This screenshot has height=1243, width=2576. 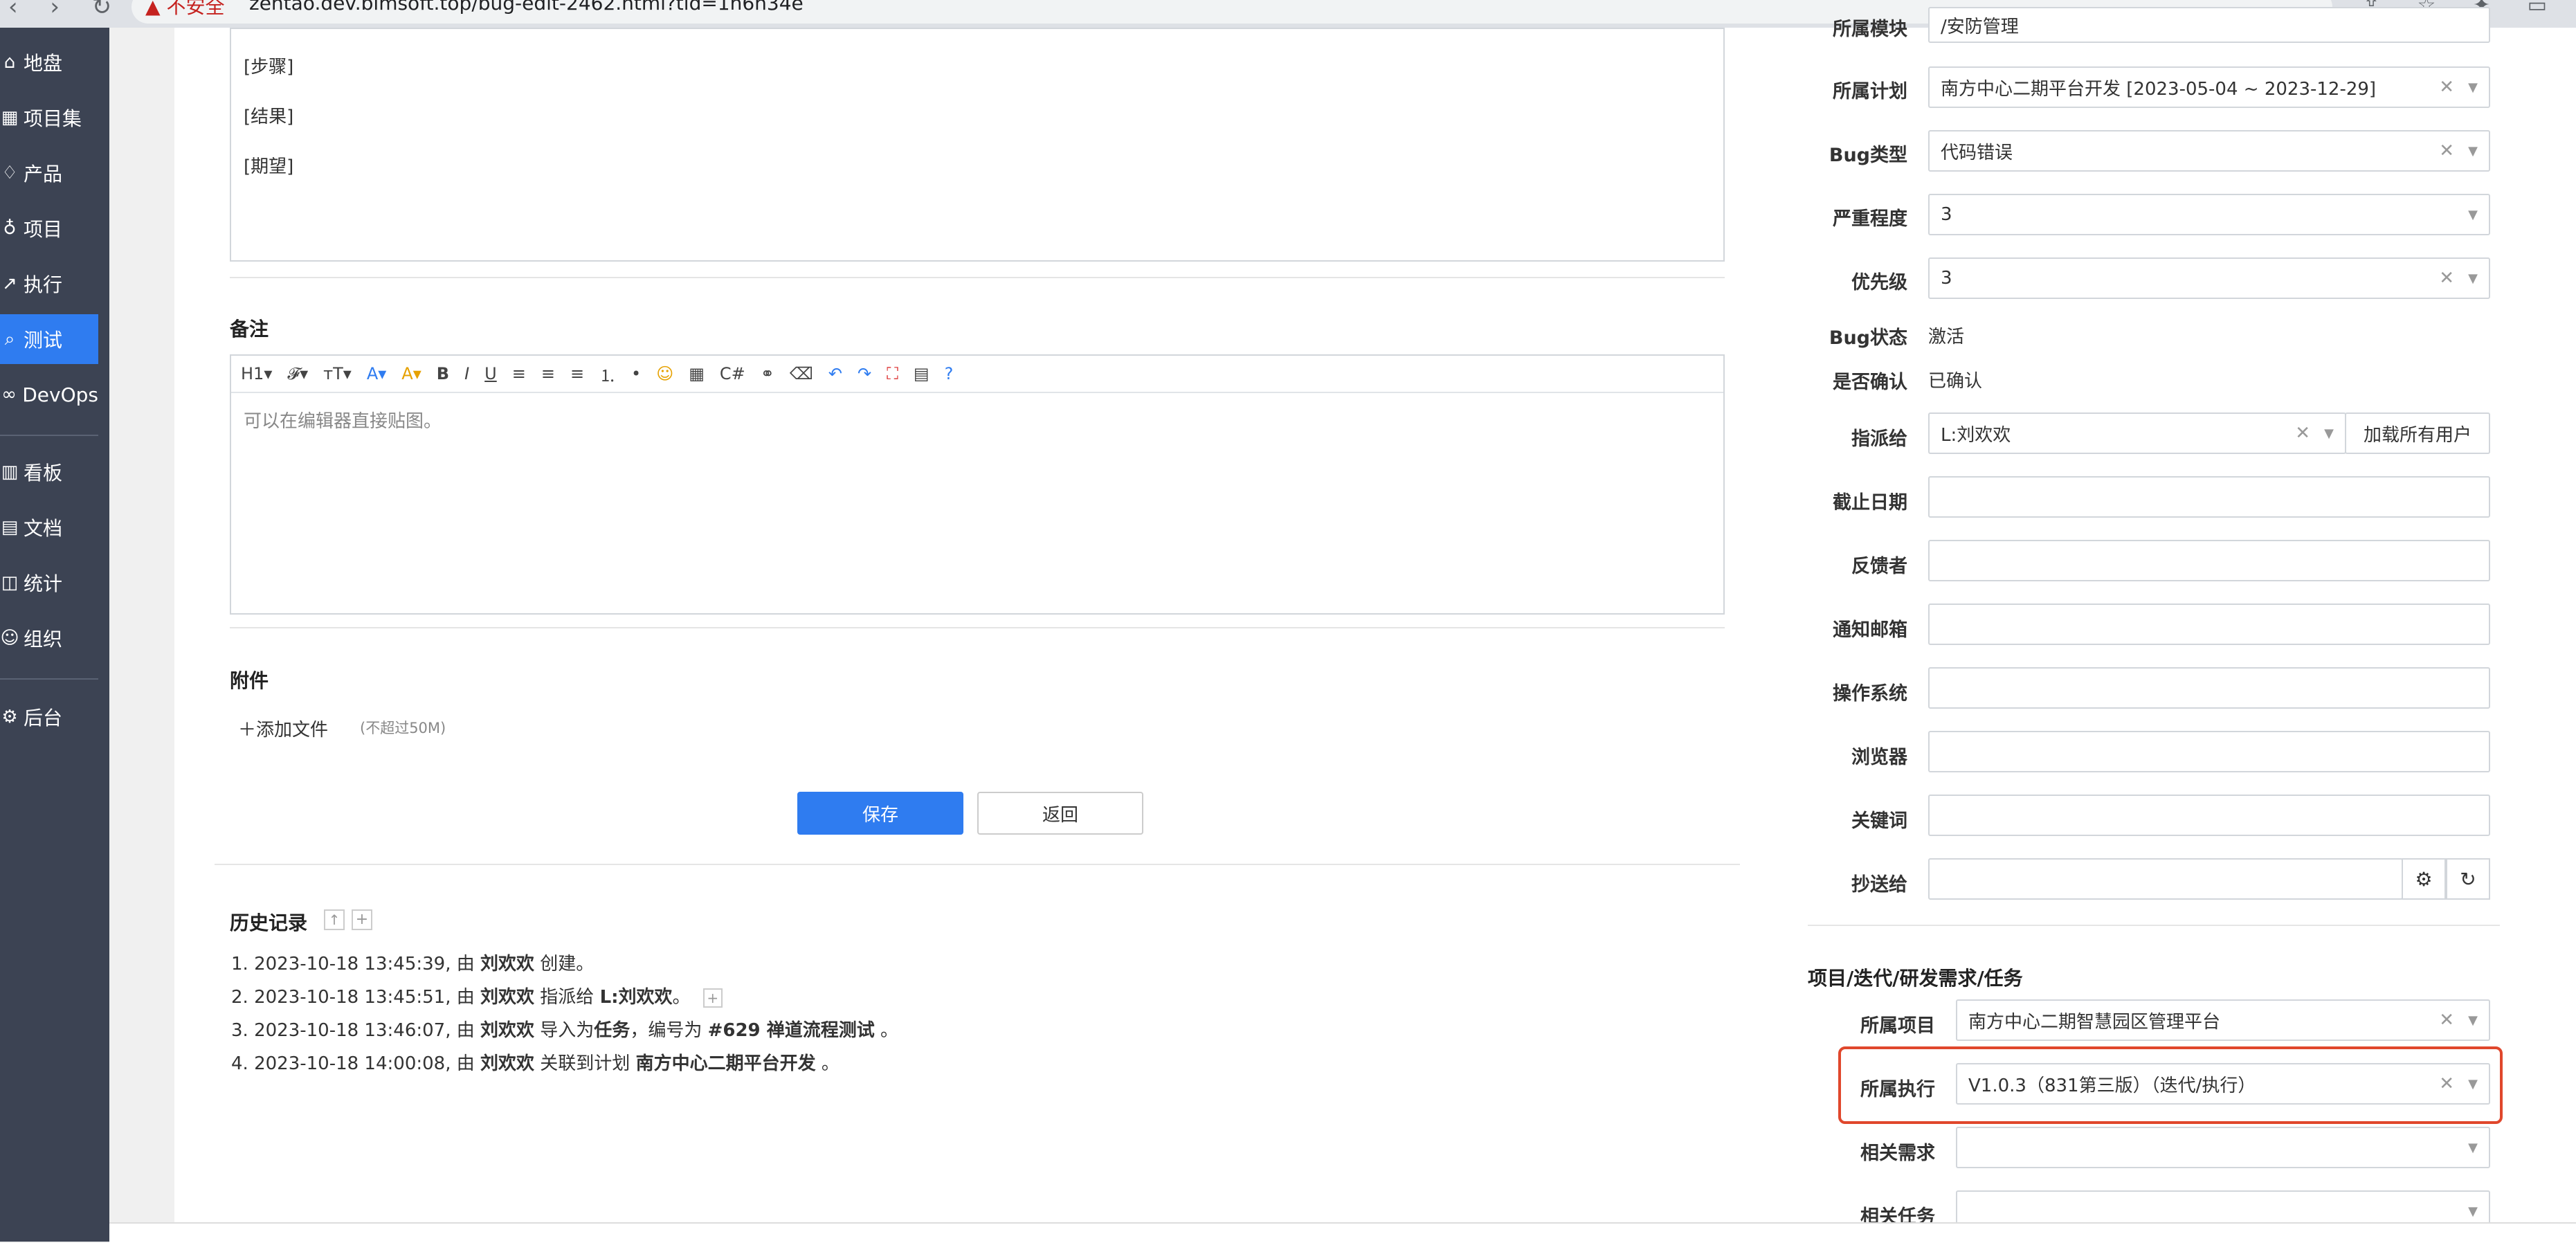 What do you see at coordinates (49, 717) in the screenshot?
I see `nav-item-admin: ⚙ 后台` at bounding box center [49, 717].